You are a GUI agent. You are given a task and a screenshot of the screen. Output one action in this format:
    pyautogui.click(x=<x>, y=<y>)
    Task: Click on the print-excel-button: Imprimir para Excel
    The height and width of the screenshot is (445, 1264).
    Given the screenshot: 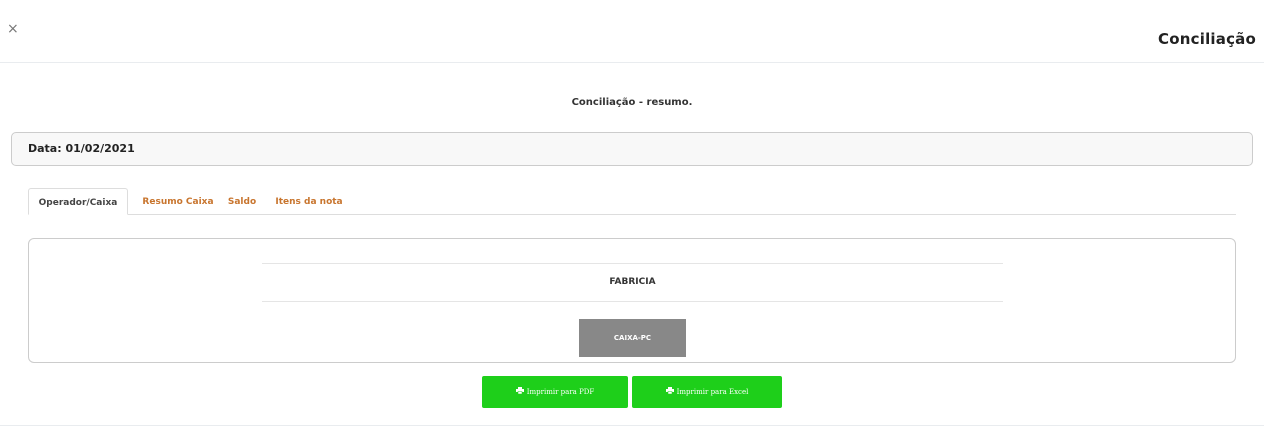 What is the action you would take?
    pyautogui.click(x=707, y=392)
    